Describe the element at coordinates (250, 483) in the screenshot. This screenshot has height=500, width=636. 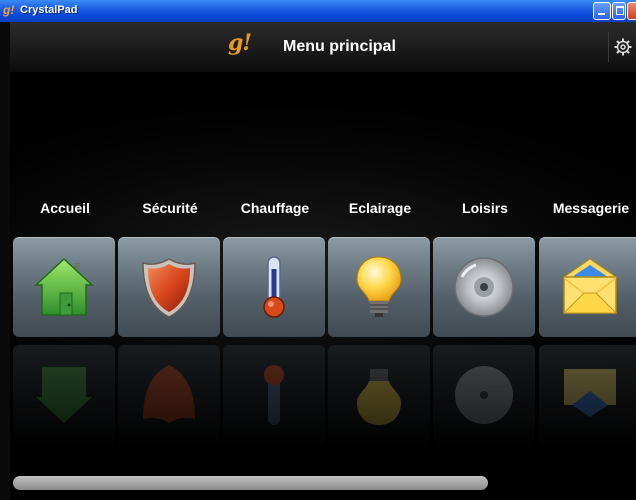
I see `horizontal-scrollbar` at that location.